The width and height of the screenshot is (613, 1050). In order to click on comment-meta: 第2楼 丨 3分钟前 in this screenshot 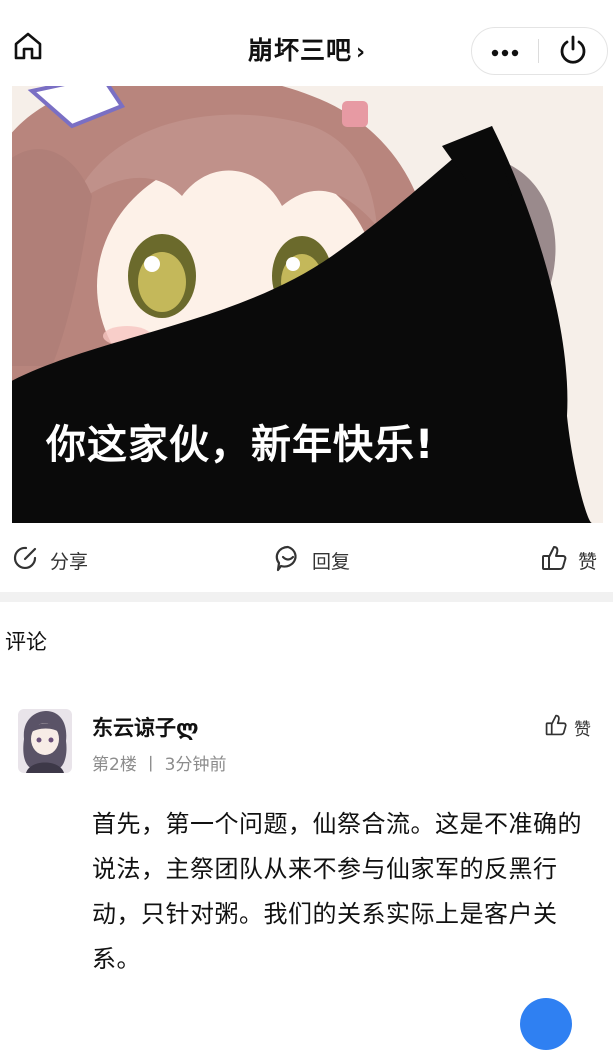, I will do `click(159, 762)`.